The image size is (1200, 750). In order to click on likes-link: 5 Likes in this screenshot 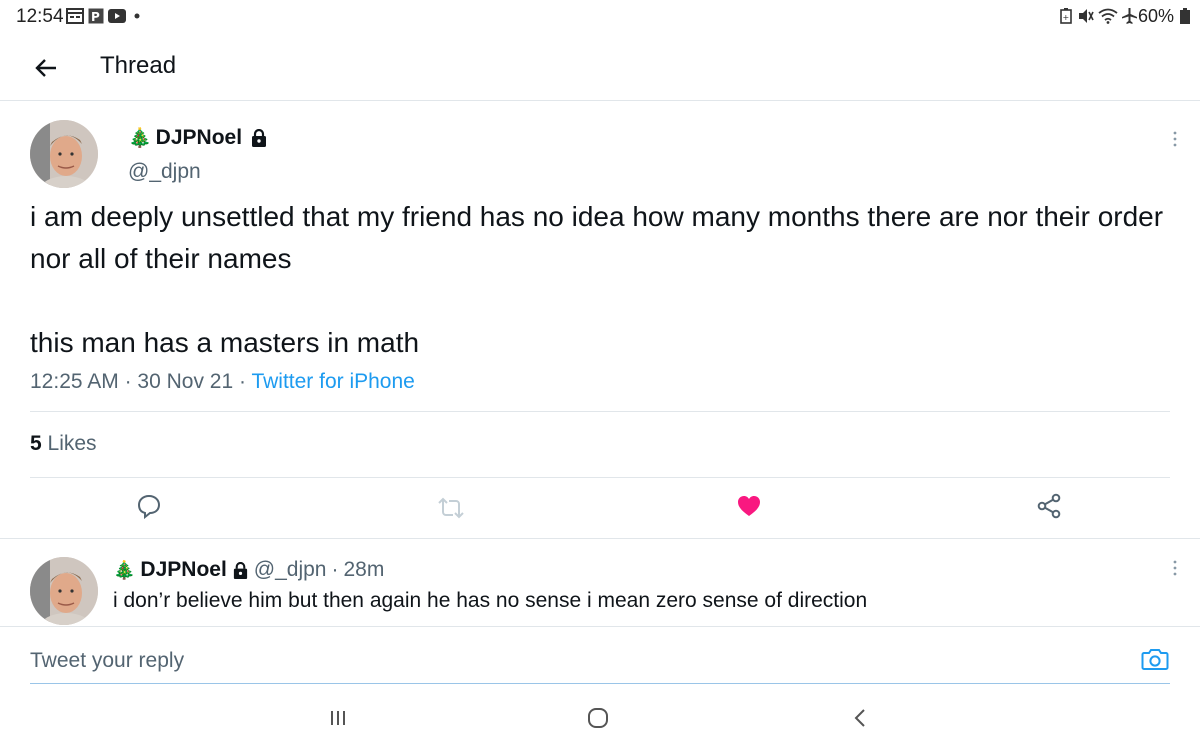, I will do `click(63, 444)`.